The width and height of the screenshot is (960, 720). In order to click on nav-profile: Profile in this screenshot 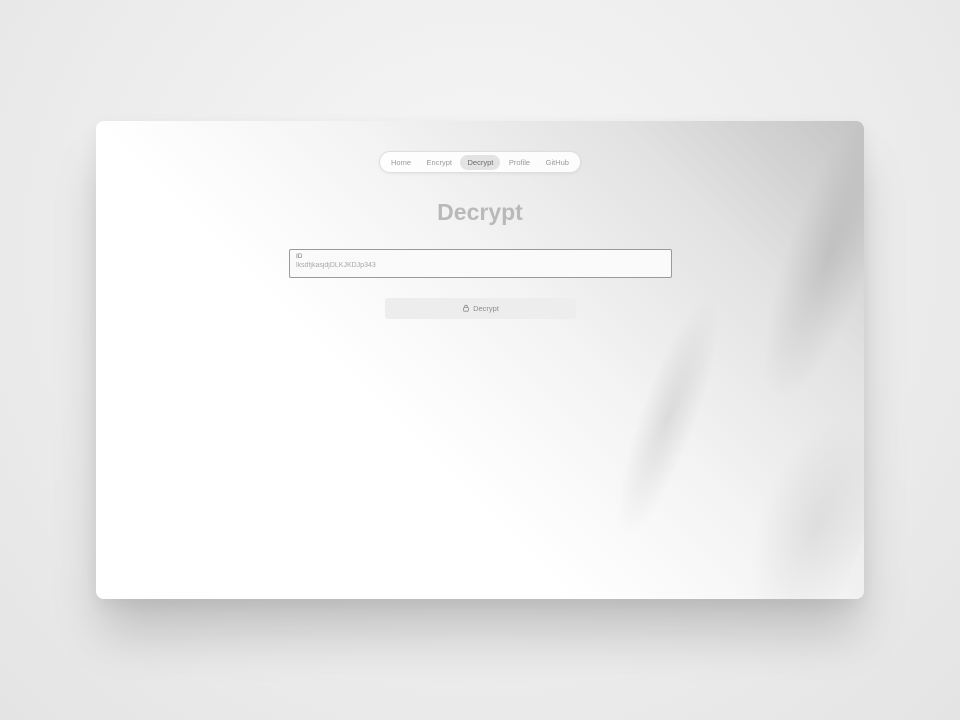, I will do `click(519, 162)`.